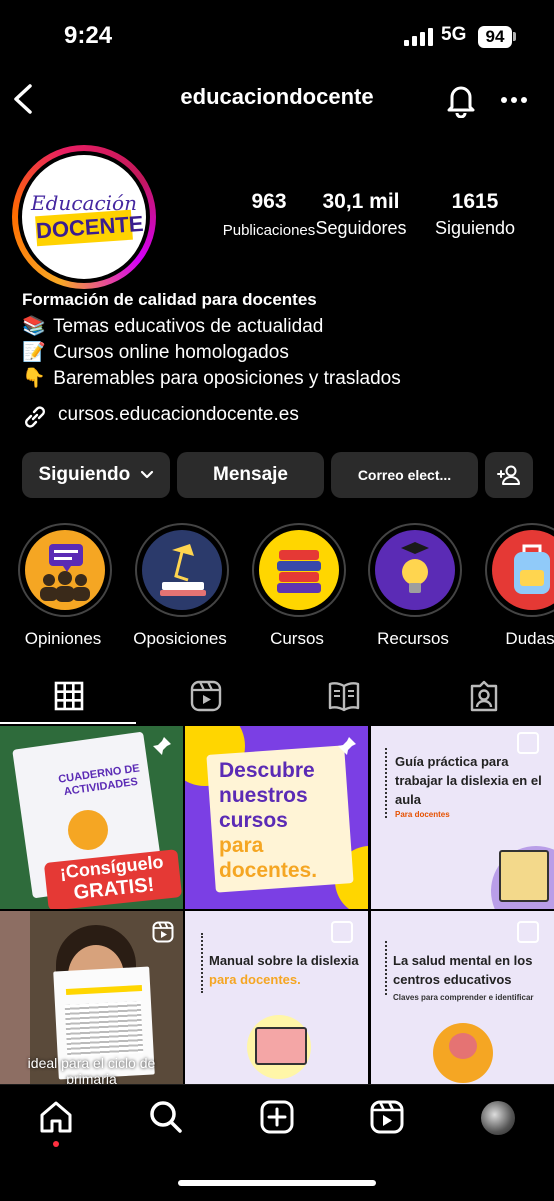 The width and height of the screenshot is (554, 1201). Describe the element at coordinates (297, 638) in the screenshot. I see `highlight-label: Cursos` at that location.